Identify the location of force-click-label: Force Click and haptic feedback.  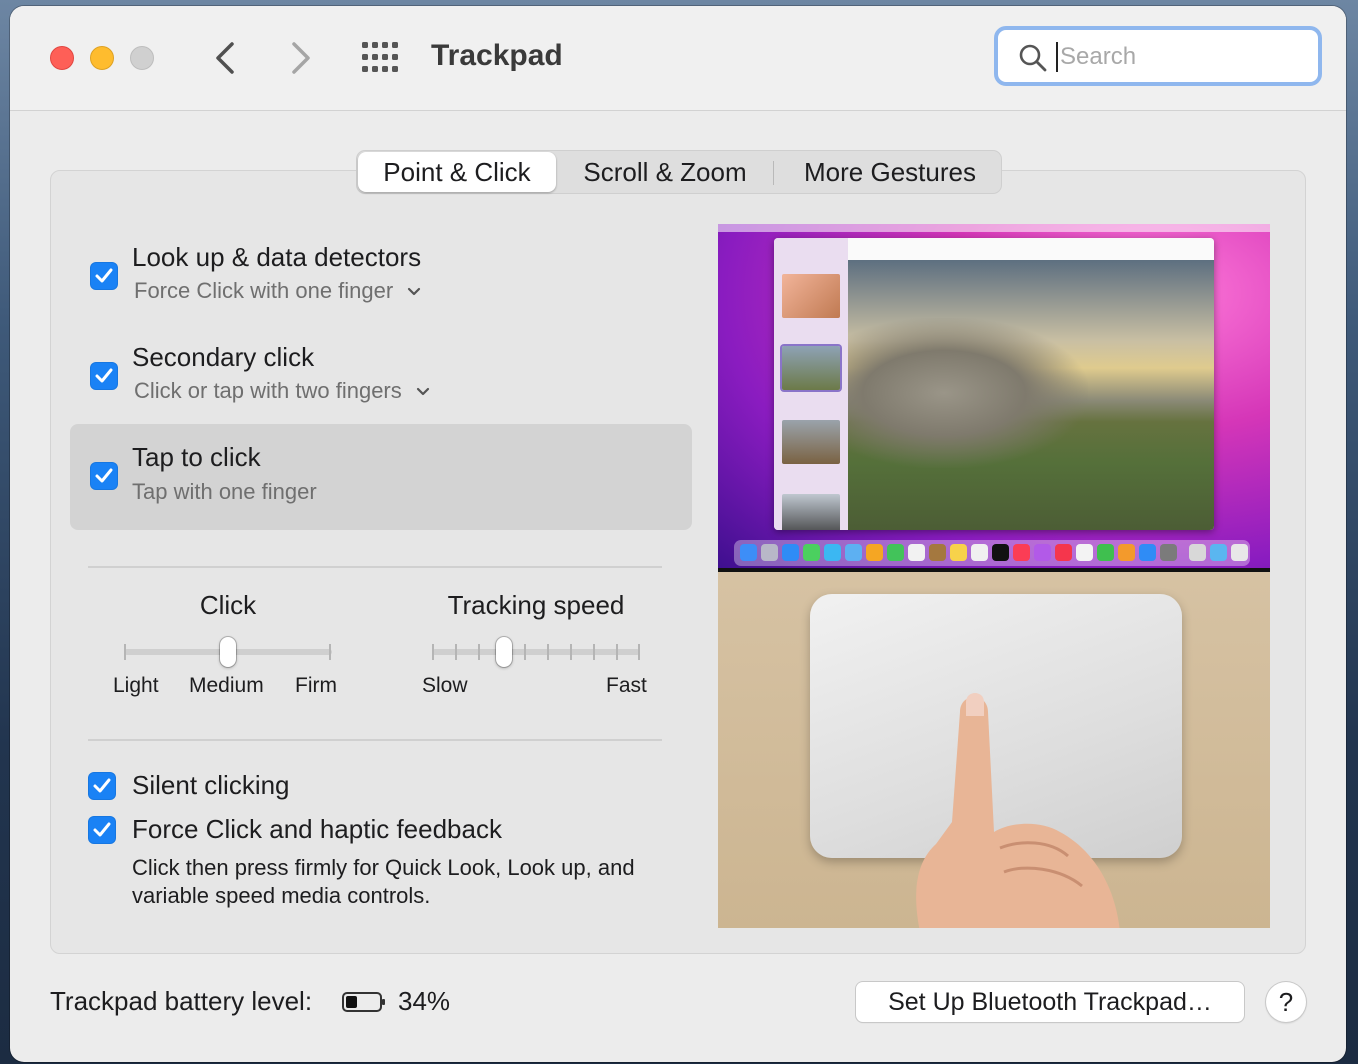
(317, 829).